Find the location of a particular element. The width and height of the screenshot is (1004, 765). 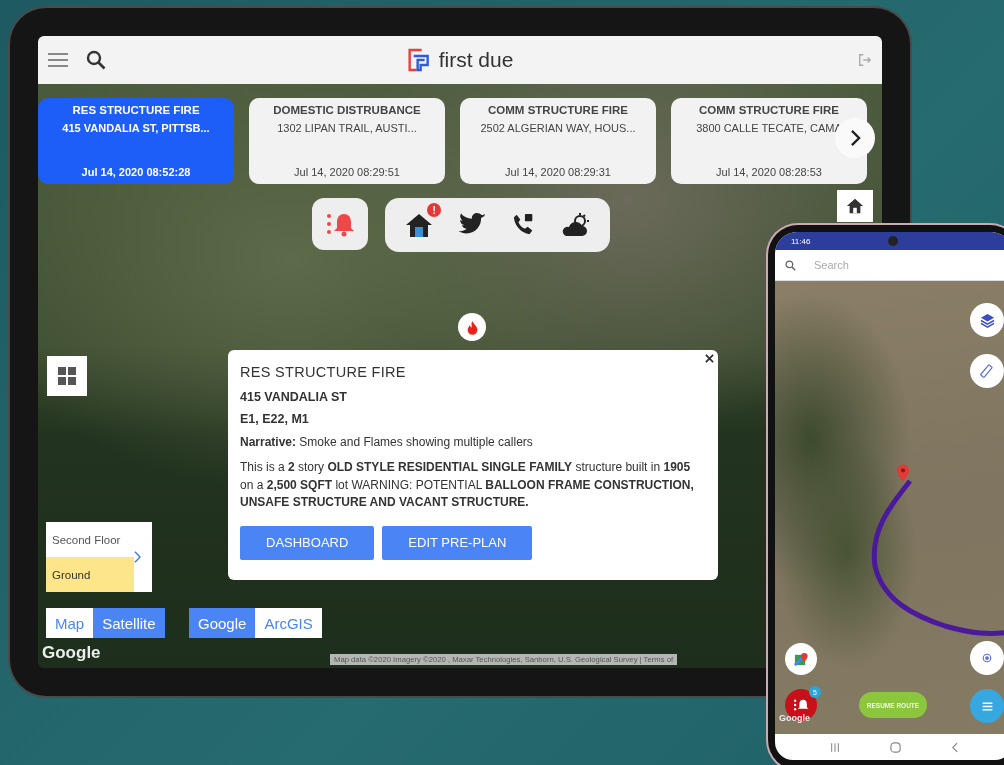

grid-icon is located at coordinates (67, 376).